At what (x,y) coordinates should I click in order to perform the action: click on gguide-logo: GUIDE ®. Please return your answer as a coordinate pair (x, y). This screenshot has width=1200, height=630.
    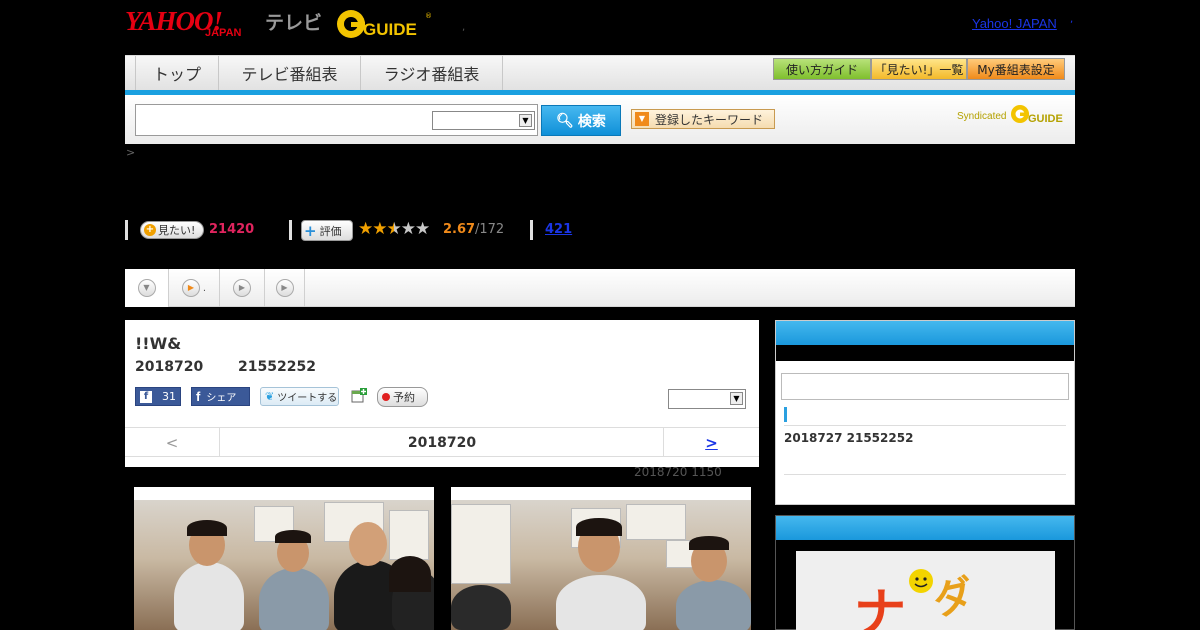
    Looking at the image, I should click on (383, 24).